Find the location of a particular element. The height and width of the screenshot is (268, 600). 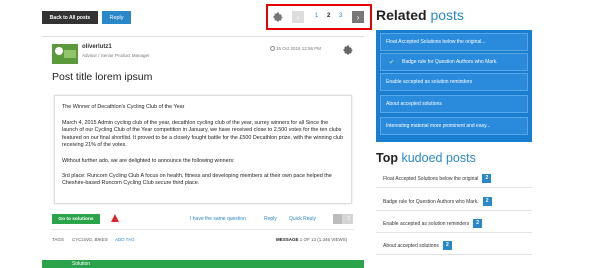

post-title: Post title lorem ipsum is located at coordinates (102, 77).